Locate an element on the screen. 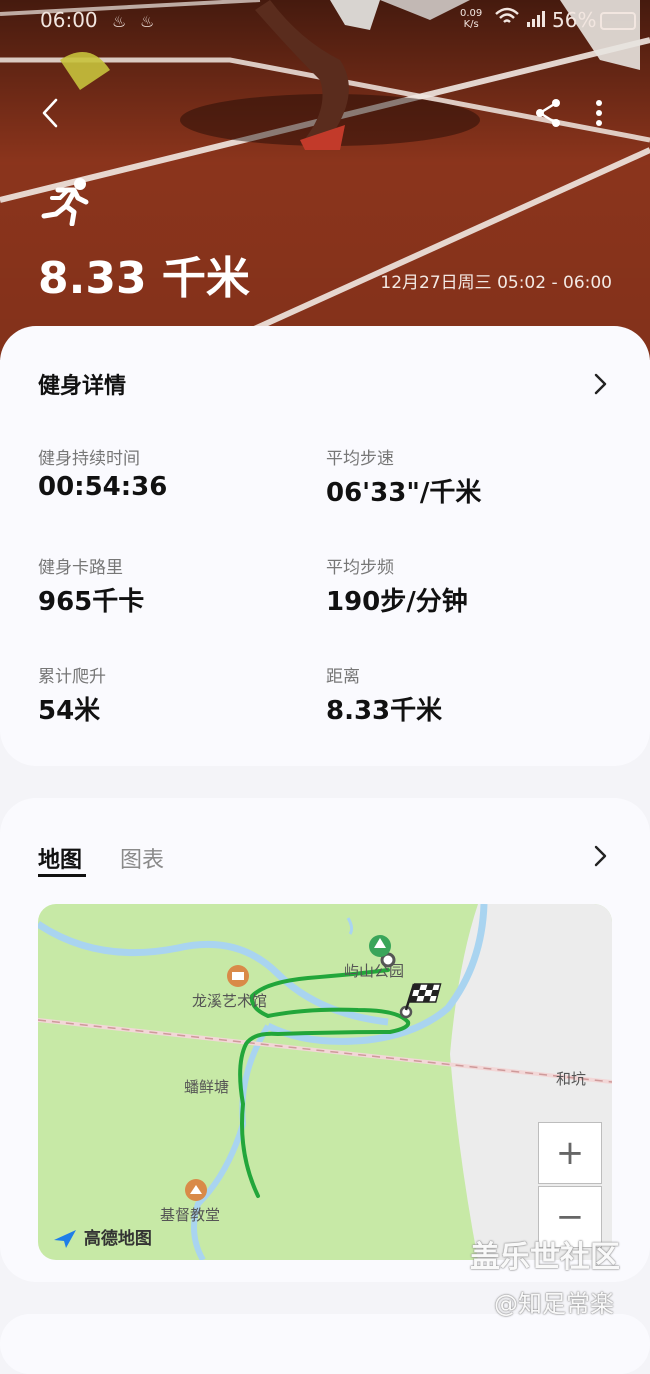 The image size is (650, 1374). stat-label: 平均步频 is located at coordinates (360, 568).